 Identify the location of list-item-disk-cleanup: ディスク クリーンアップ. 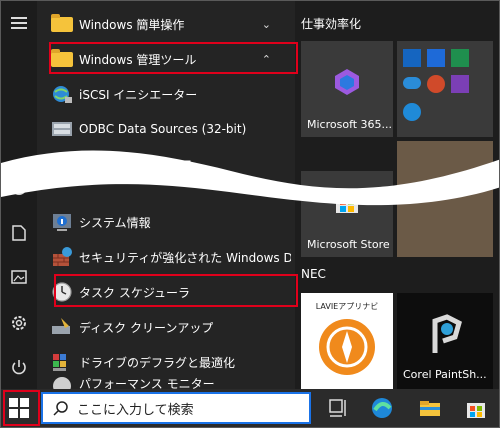
(171, 327).